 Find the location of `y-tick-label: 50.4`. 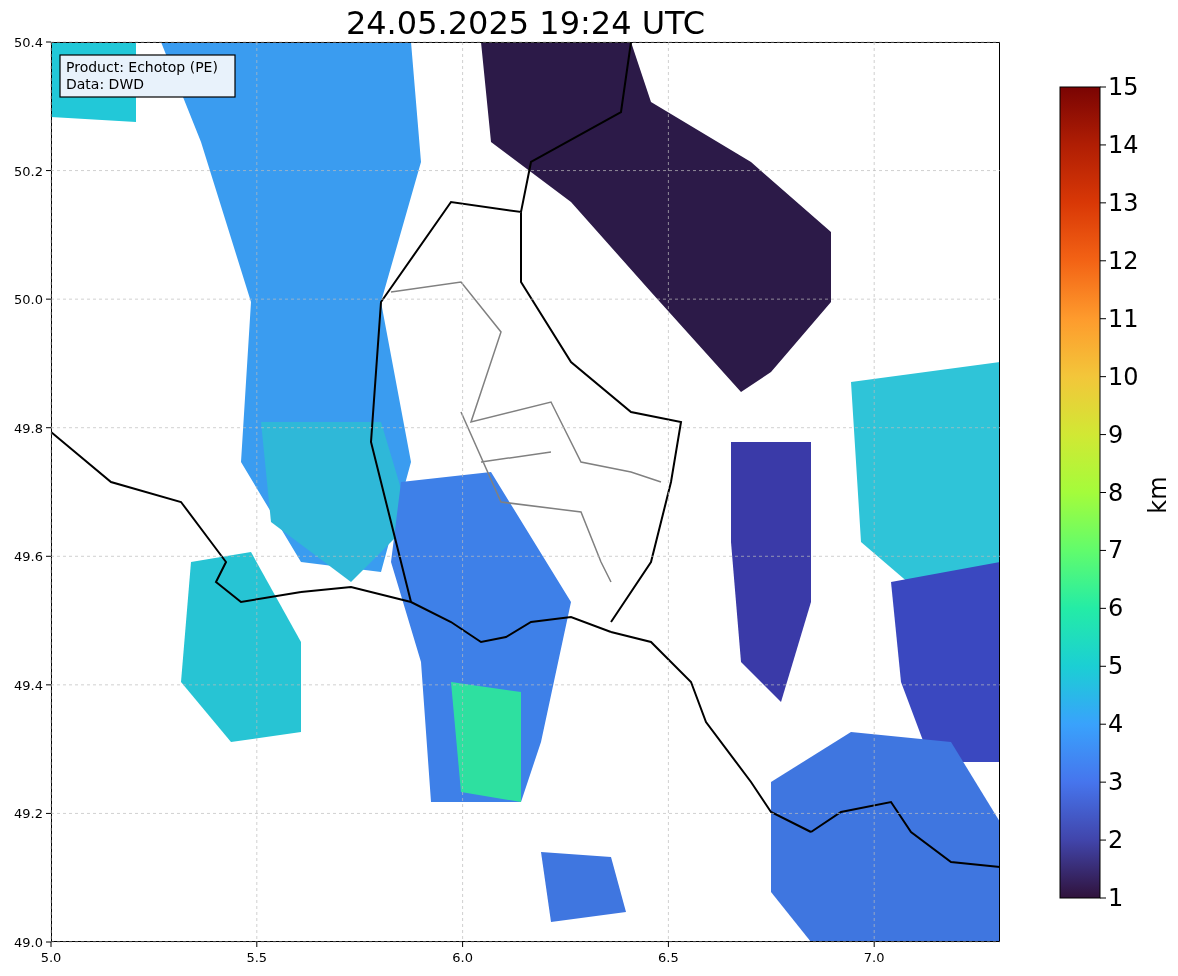

y-tick-label: 50.4 is located at coordinates (28, 42).